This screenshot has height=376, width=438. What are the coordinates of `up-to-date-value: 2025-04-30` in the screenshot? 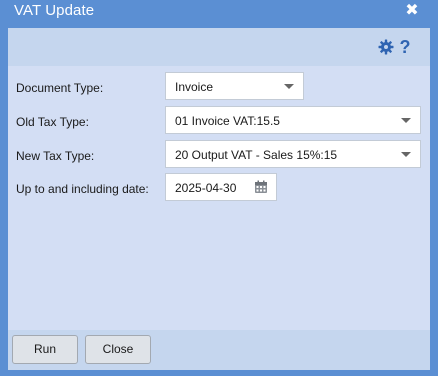 It's located at (206, 188).